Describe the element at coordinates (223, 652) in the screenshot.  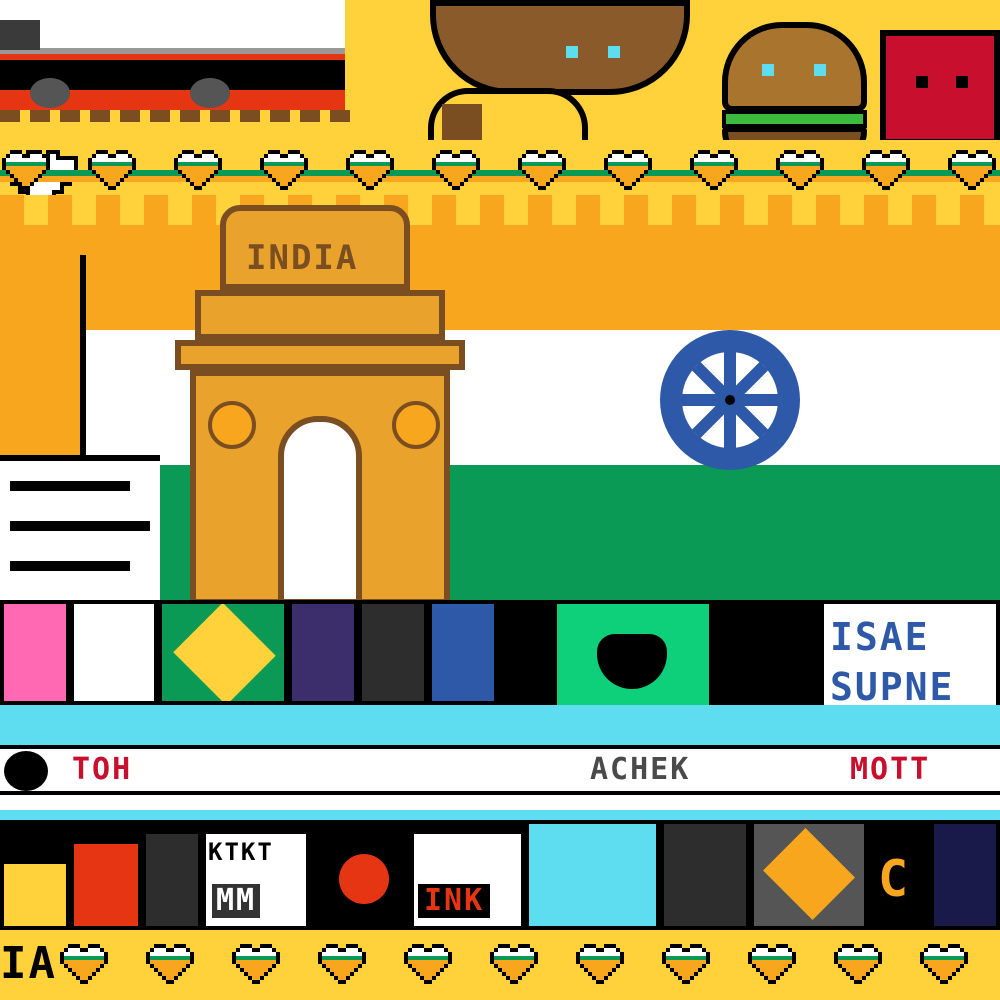
I see `tile-leaf` at that location.